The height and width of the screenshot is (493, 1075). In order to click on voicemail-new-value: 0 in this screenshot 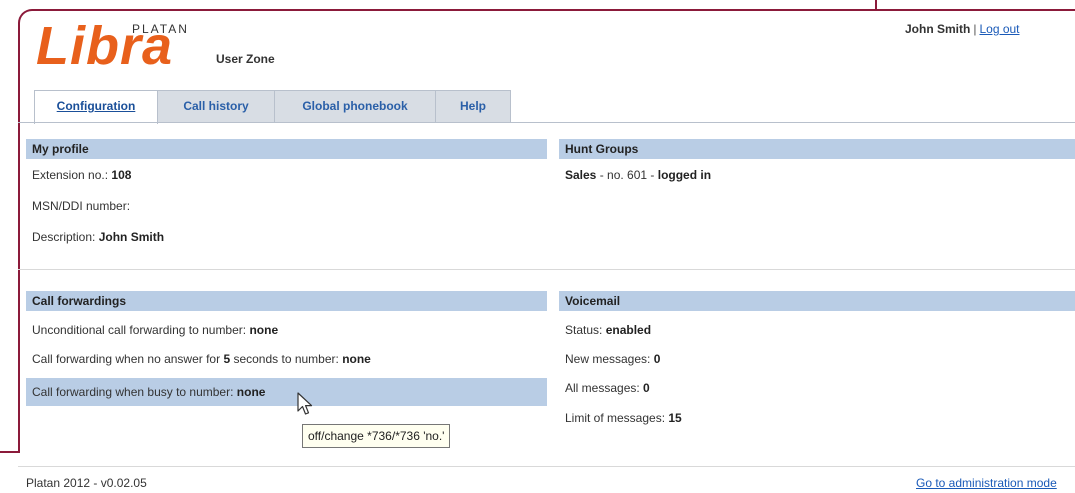, I will do `click(657, 359)`.